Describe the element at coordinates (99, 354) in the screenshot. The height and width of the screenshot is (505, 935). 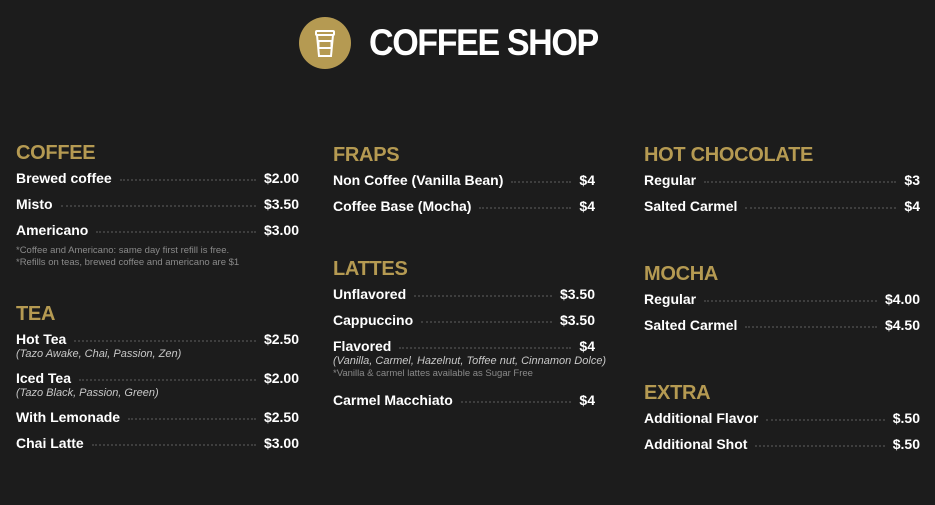
I see `item-description: (Tazo Awake, Chai, Passion, Zen)` at that location.